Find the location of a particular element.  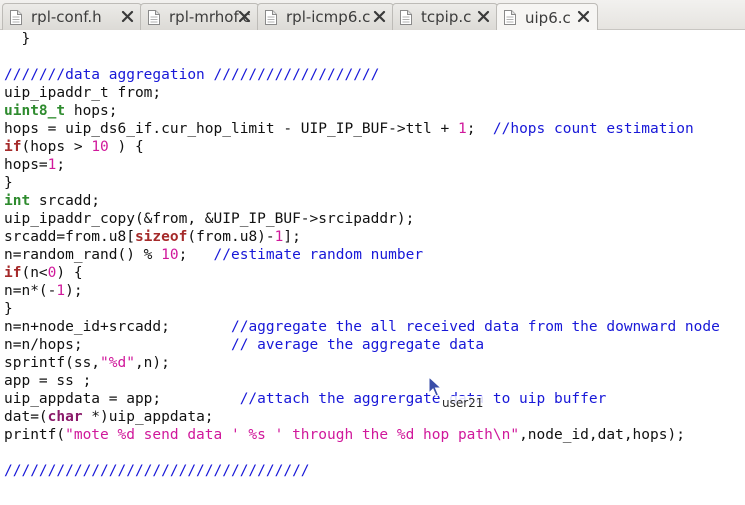

code-line: if(n<0) { is located at coordinates (362, 273).